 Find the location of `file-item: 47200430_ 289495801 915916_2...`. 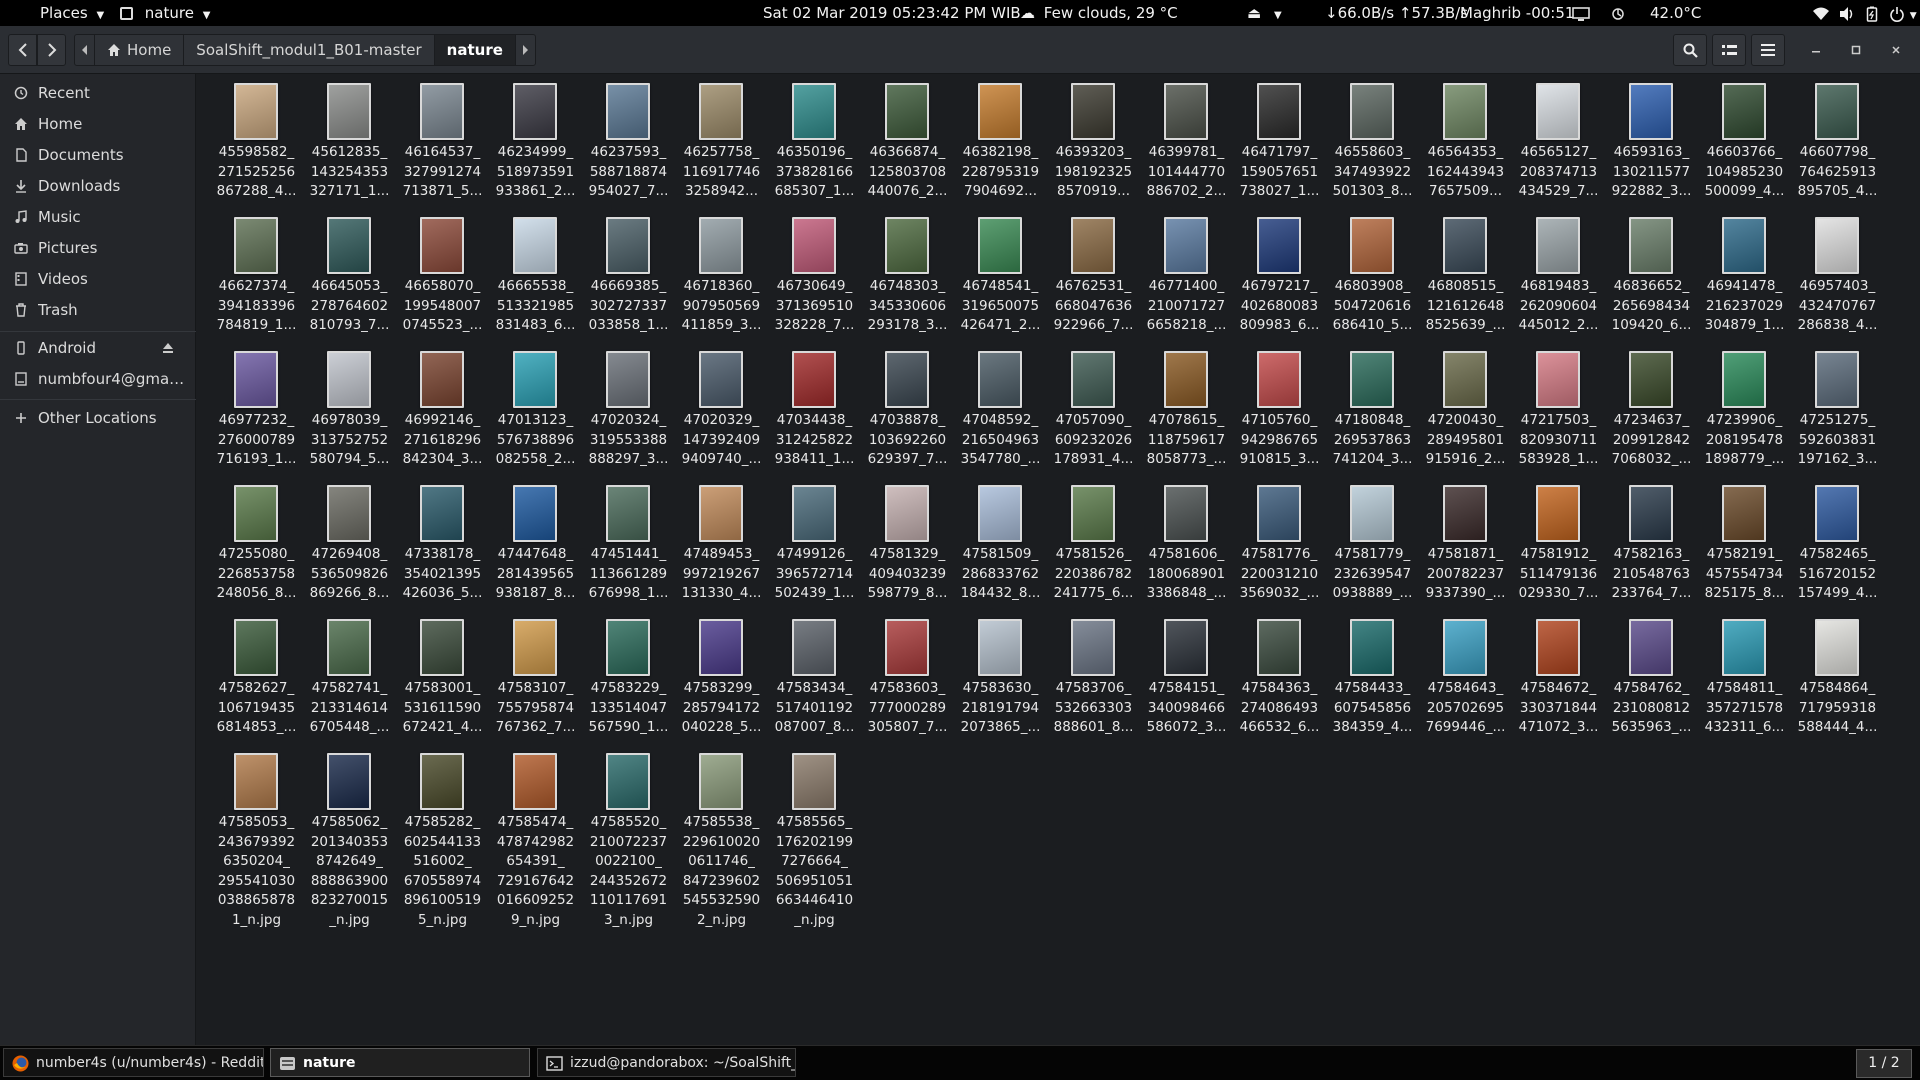

file-item: 47200430_ 289495801 915916_2... is located at coordinates (1465, 411).